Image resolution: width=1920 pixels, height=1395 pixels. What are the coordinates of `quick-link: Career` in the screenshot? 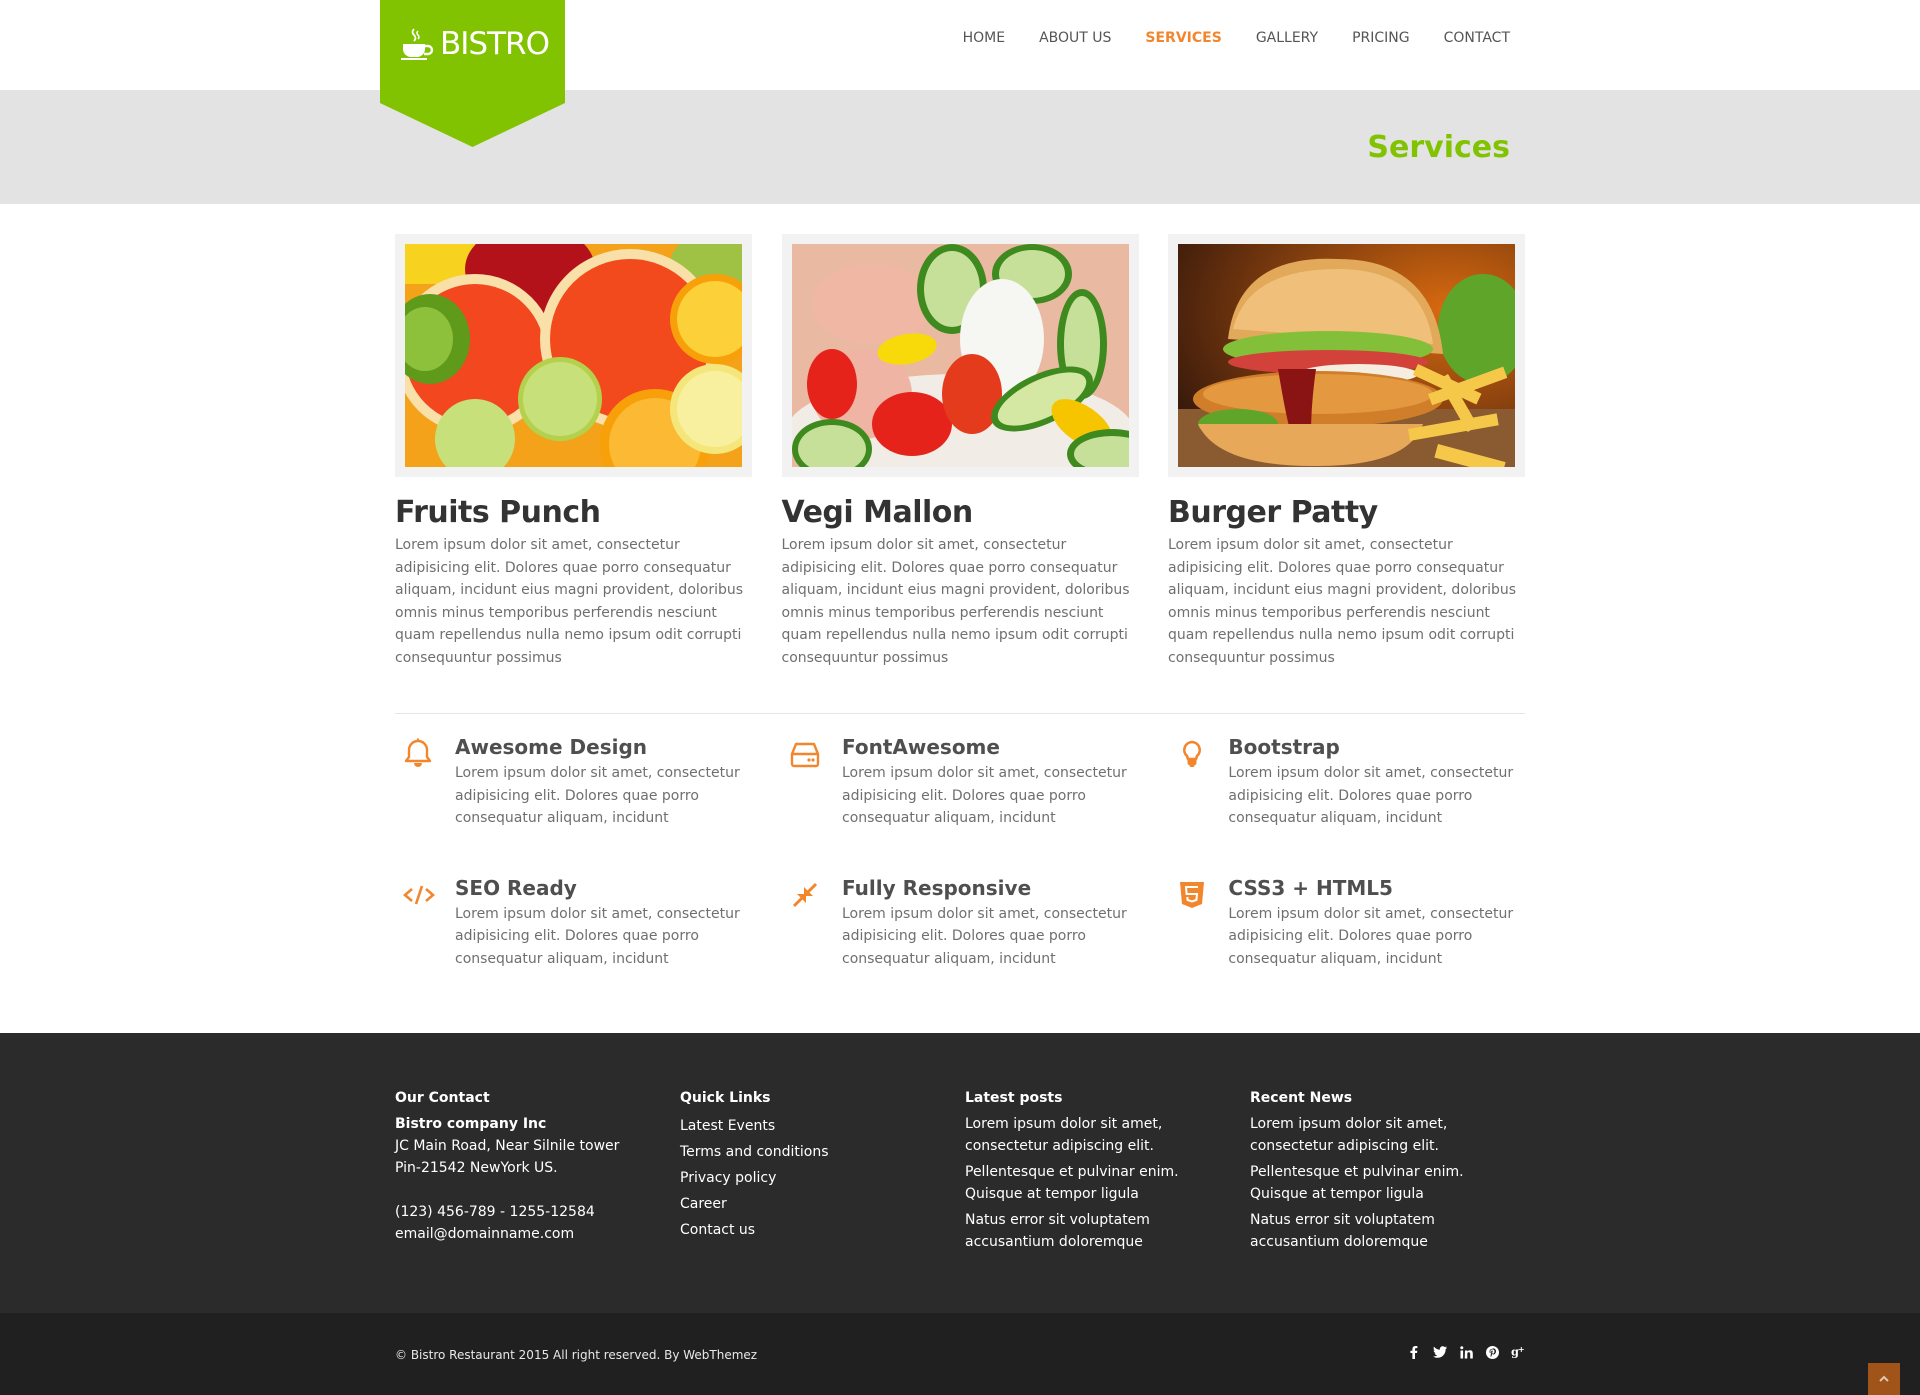 It's located at (822, 1204).